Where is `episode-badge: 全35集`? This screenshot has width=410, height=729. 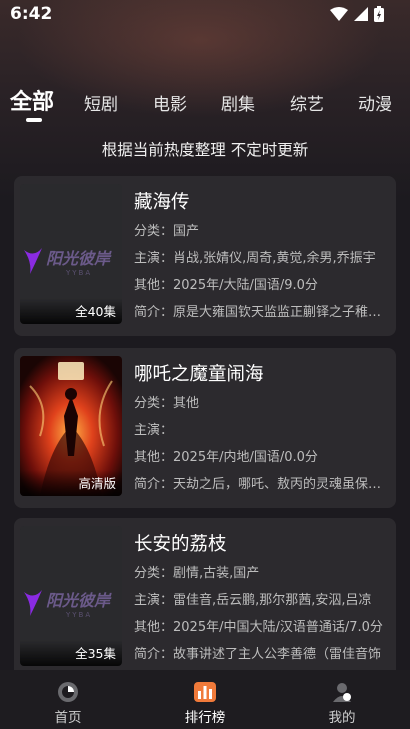
episode-badge: 全35集 is located at coordinates (71, 653).